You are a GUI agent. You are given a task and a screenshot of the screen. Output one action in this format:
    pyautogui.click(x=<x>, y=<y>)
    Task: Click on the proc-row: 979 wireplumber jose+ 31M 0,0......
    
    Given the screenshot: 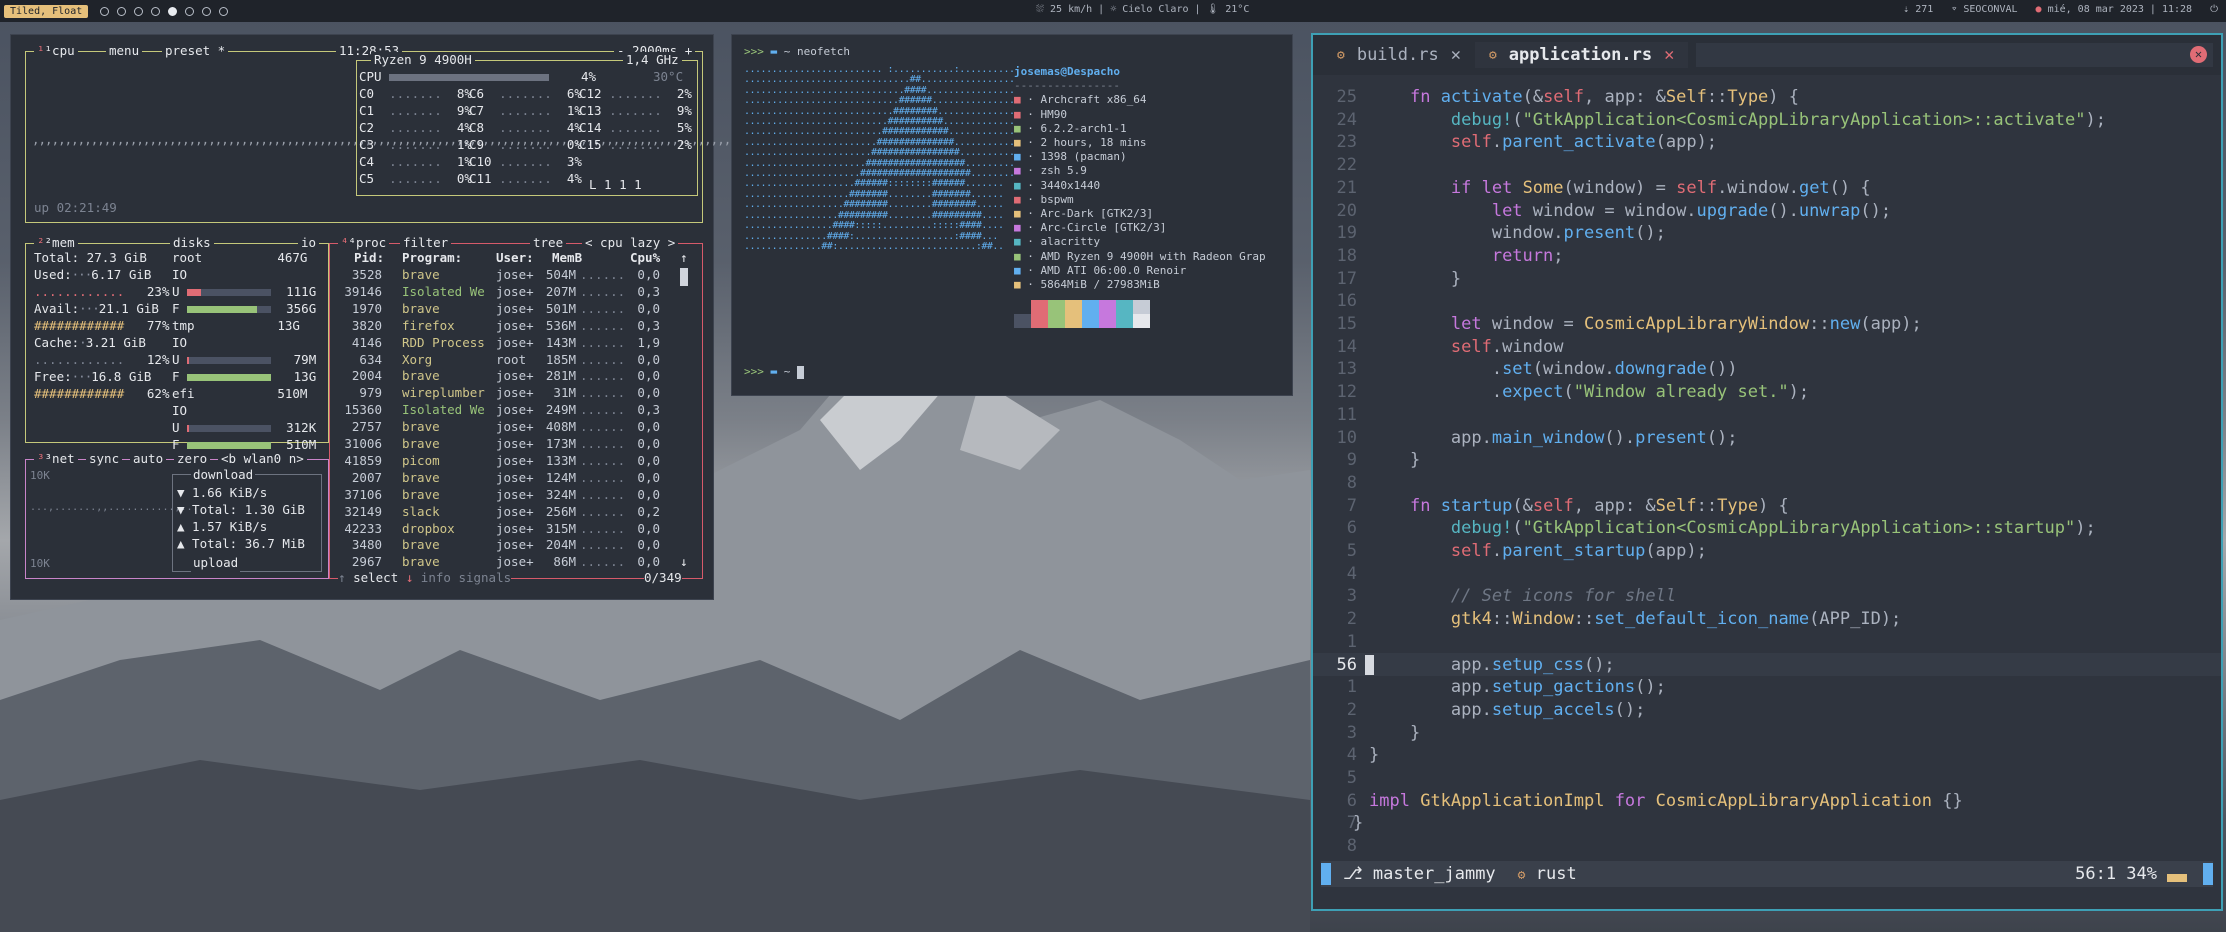 What is the action you would take?
    pyautogui.click(x=502, y=393)
    